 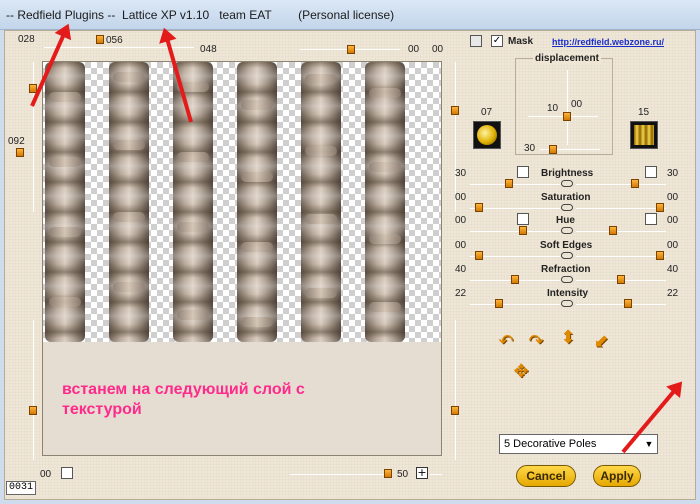 I want to click on top-slider-knob-value: 056, so click(x=114, y=40).